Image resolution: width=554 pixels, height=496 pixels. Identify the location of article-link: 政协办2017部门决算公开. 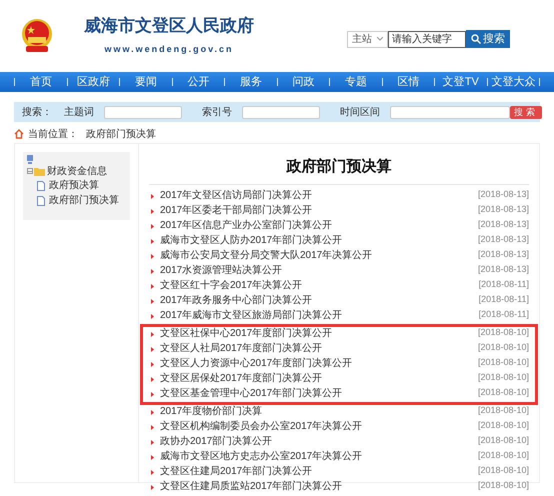
(216, 442).